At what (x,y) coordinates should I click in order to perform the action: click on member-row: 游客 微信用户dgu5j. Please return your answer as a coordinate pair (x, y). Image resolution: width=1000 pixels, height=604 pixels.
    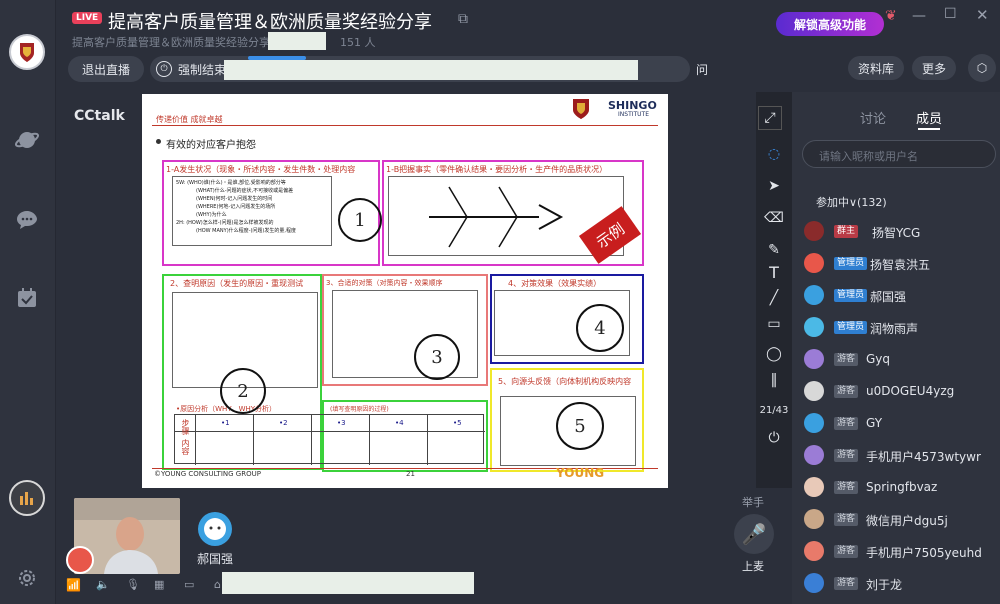
    Looking at the image, I should click on (896, 520).